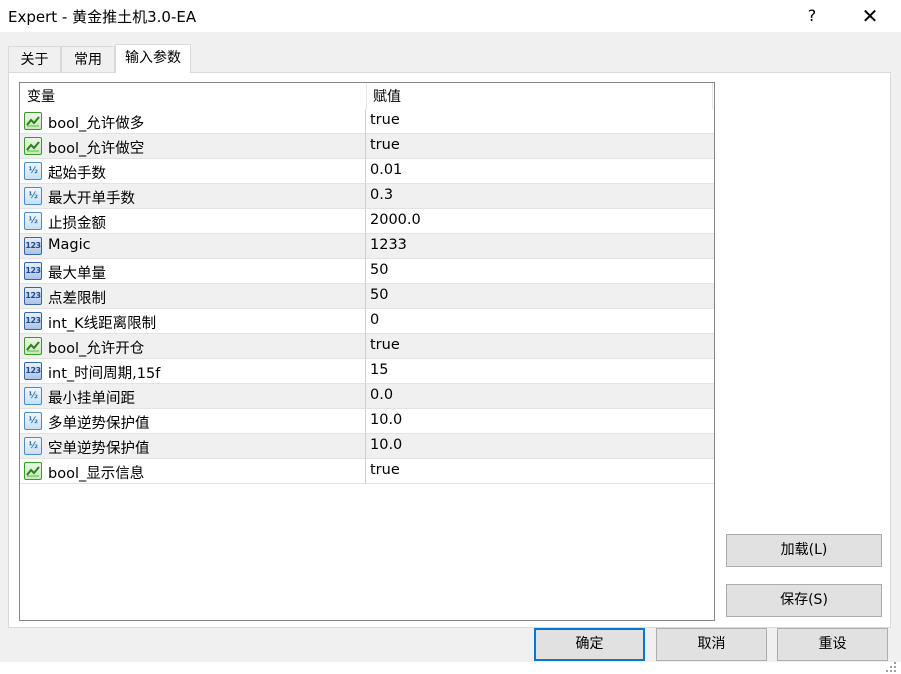 The image size is (901, 674). What do you see at coordinates (388, 245) in the screenshot?
I see `variable-value: 1233` at bounding box center [388, 245].